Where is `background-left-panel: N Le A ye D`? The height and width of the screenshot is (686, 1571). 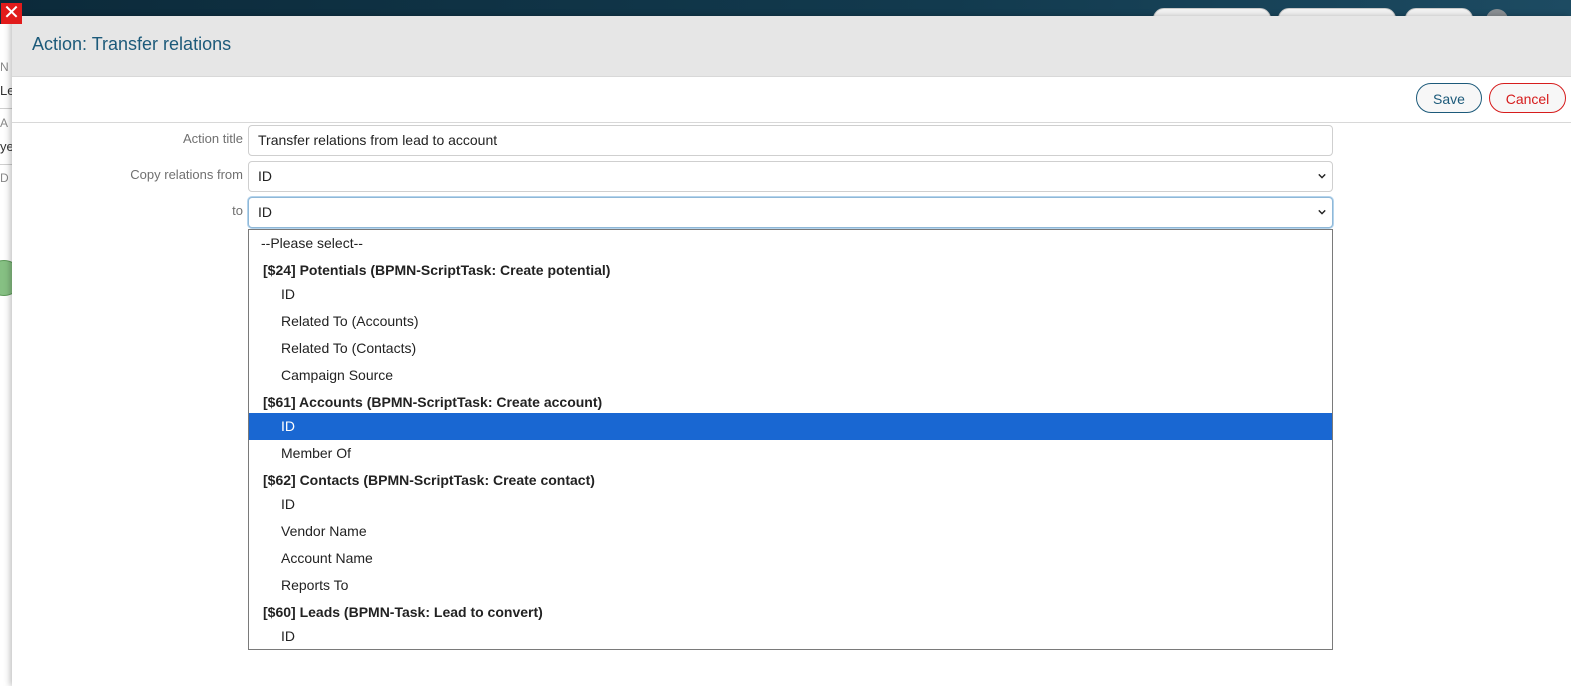
background-left-panel: N Le A ye D is located at coordinates (6, 355).